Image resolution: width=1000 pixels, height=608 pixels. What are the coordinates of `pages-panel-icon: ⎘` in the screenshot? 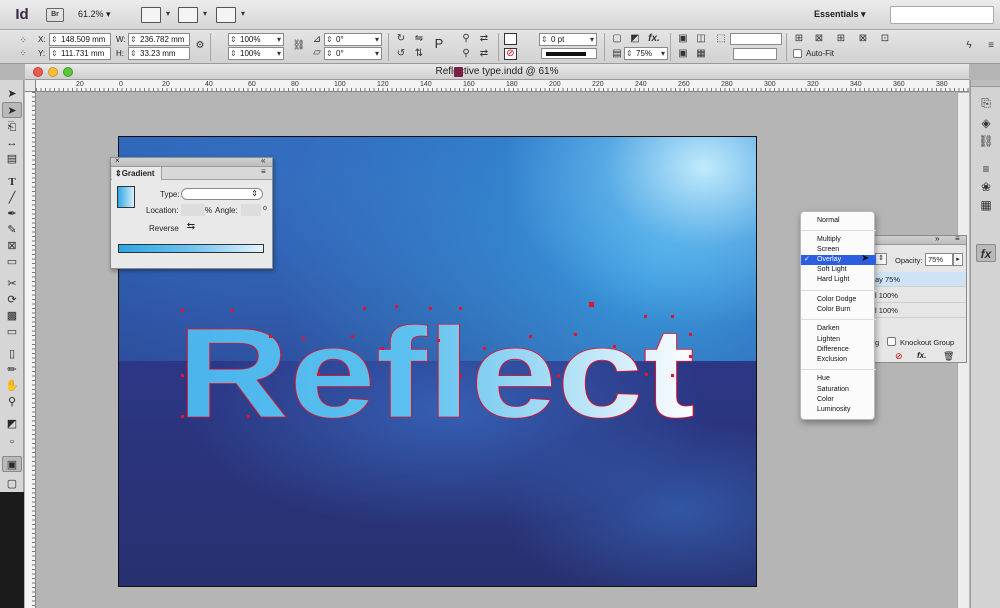 It's located at (986, 103).